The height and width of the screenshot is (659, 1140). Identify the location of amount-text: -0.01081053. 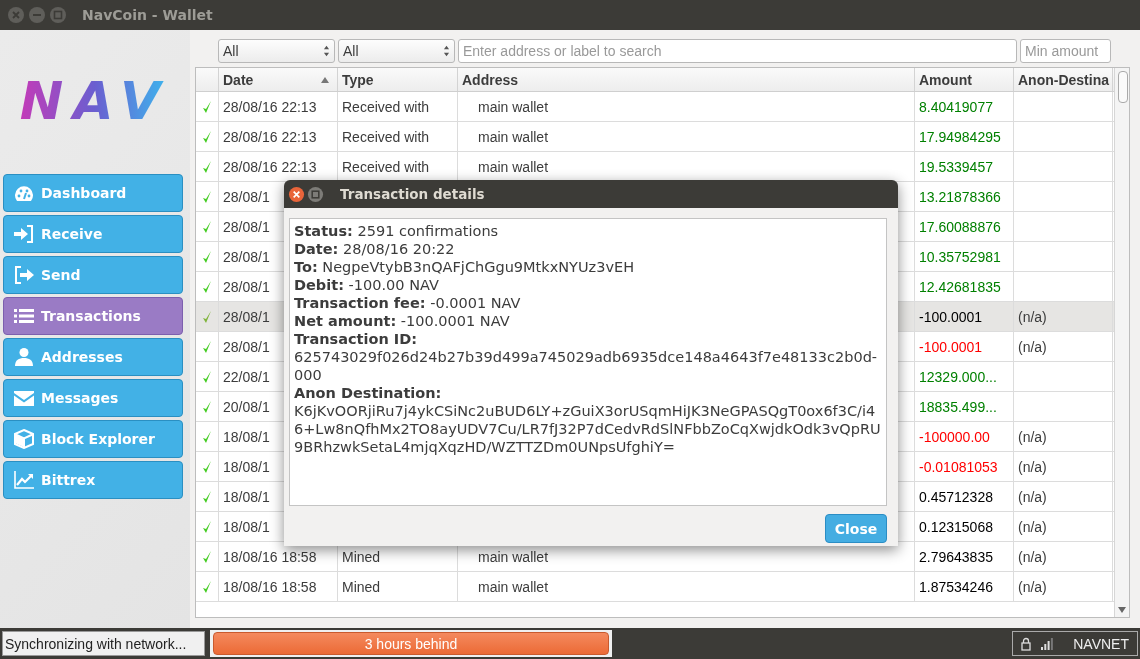
(958, 466).